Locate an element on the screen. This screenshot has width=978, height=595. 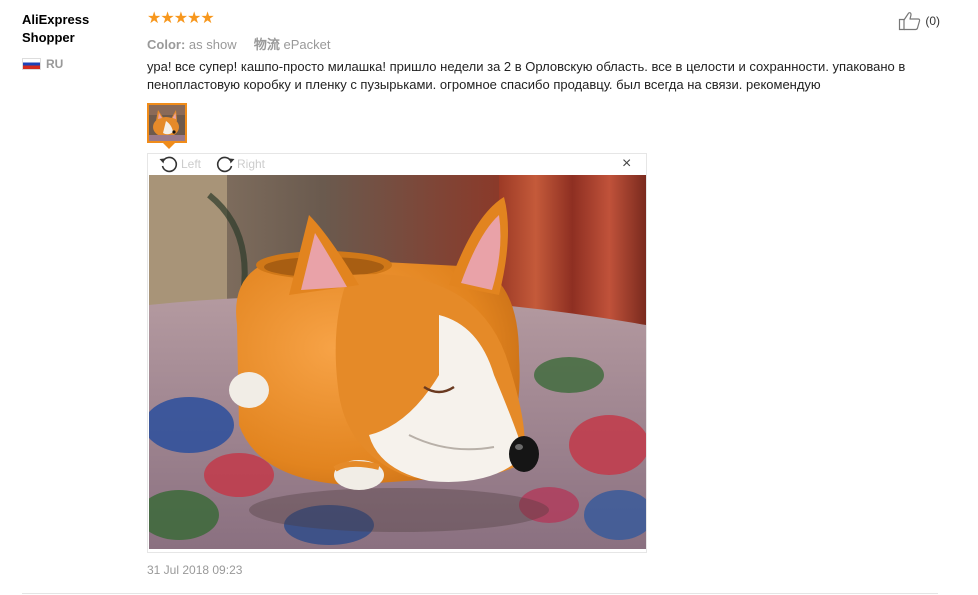
reviewer-name: AliExpress Shopper is located at coordinates (56, 28).